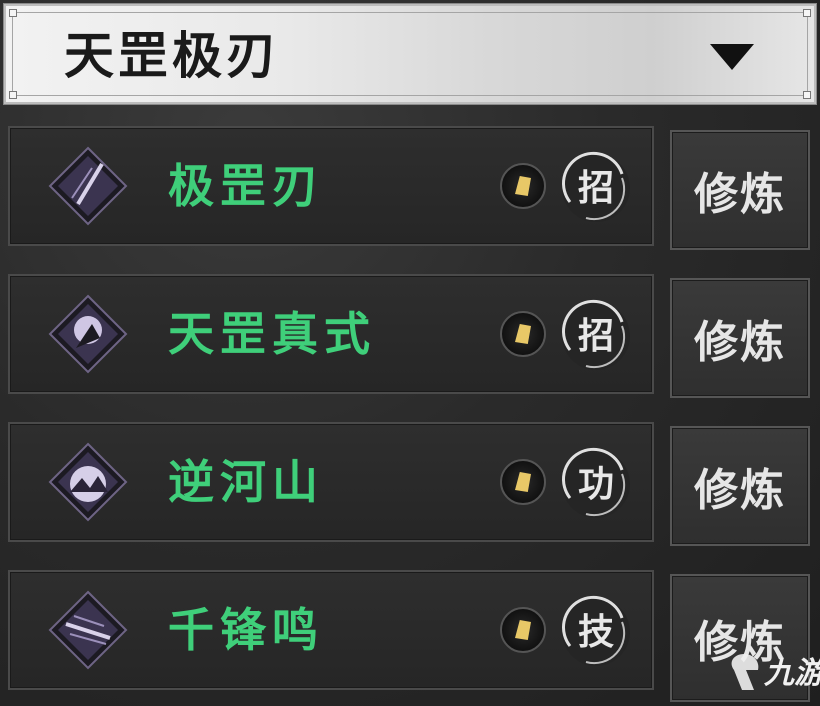 The image size is (820, 706). What do you see at coordinates (272, 334) in the screenshot?
I see `skill-name: 天罡真式` at bounding box center [272, 334].